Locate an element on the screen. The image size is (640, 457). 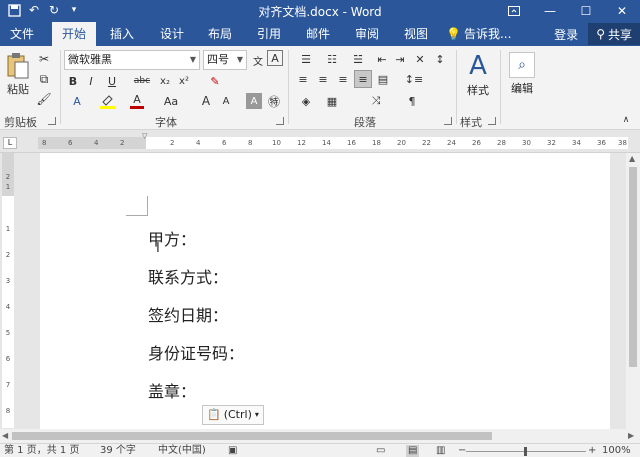
tab-file: 文件 is located at coordinates (22, 34).